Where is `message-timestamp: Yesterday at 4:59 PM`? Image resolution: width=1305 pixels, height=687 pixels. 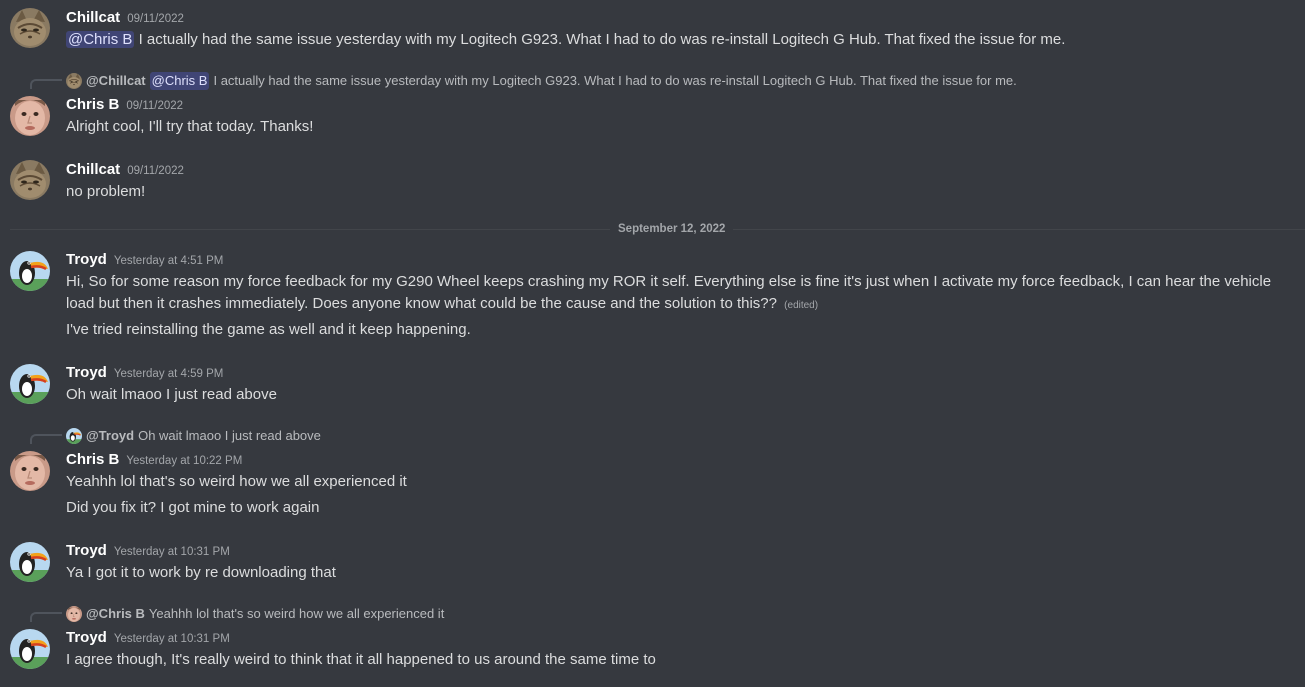 message-timestamp: Yesterday at 4:59 PM is located at coordinates (169, 374).